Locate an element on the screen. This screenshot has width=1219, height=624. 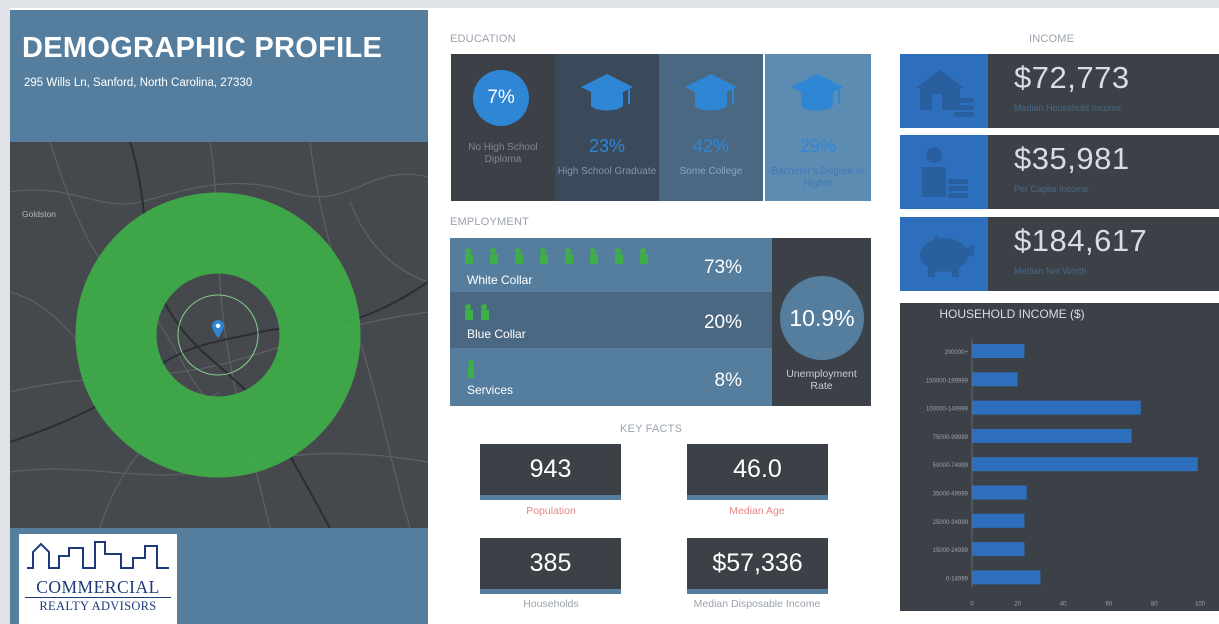
income-value: $184,617 is located at coordinates (1081, 240).